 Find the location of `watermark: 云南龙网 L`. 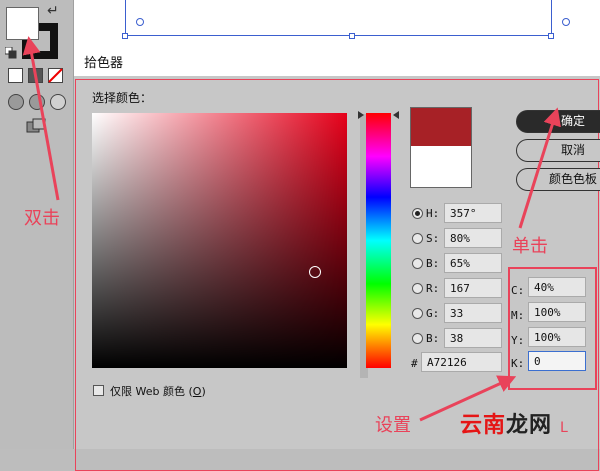

watermark: 云南龙网 L is located at coordinates (514, 423).